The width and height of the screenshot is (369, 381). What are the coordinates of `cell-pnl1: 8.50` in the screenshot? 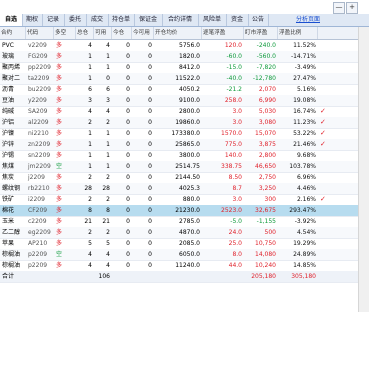 It's located at (235, 177).